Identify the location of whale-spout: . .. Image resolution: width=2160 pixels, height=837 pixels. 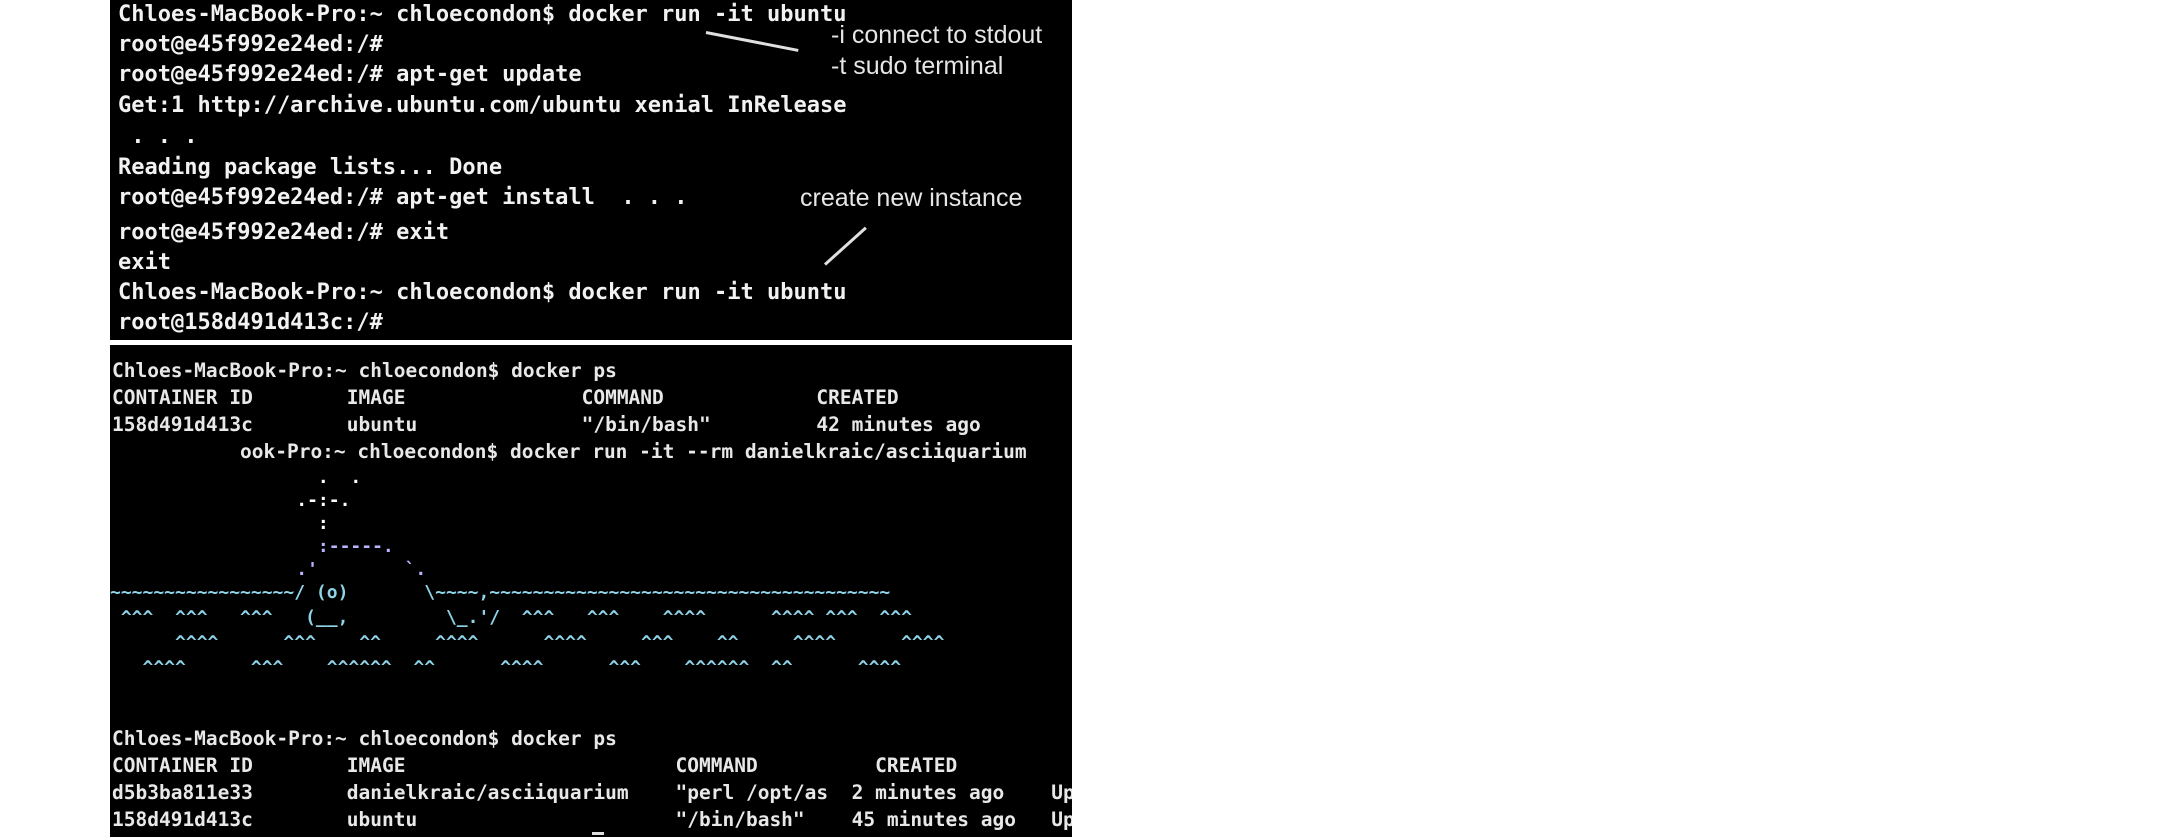
(237, 477).